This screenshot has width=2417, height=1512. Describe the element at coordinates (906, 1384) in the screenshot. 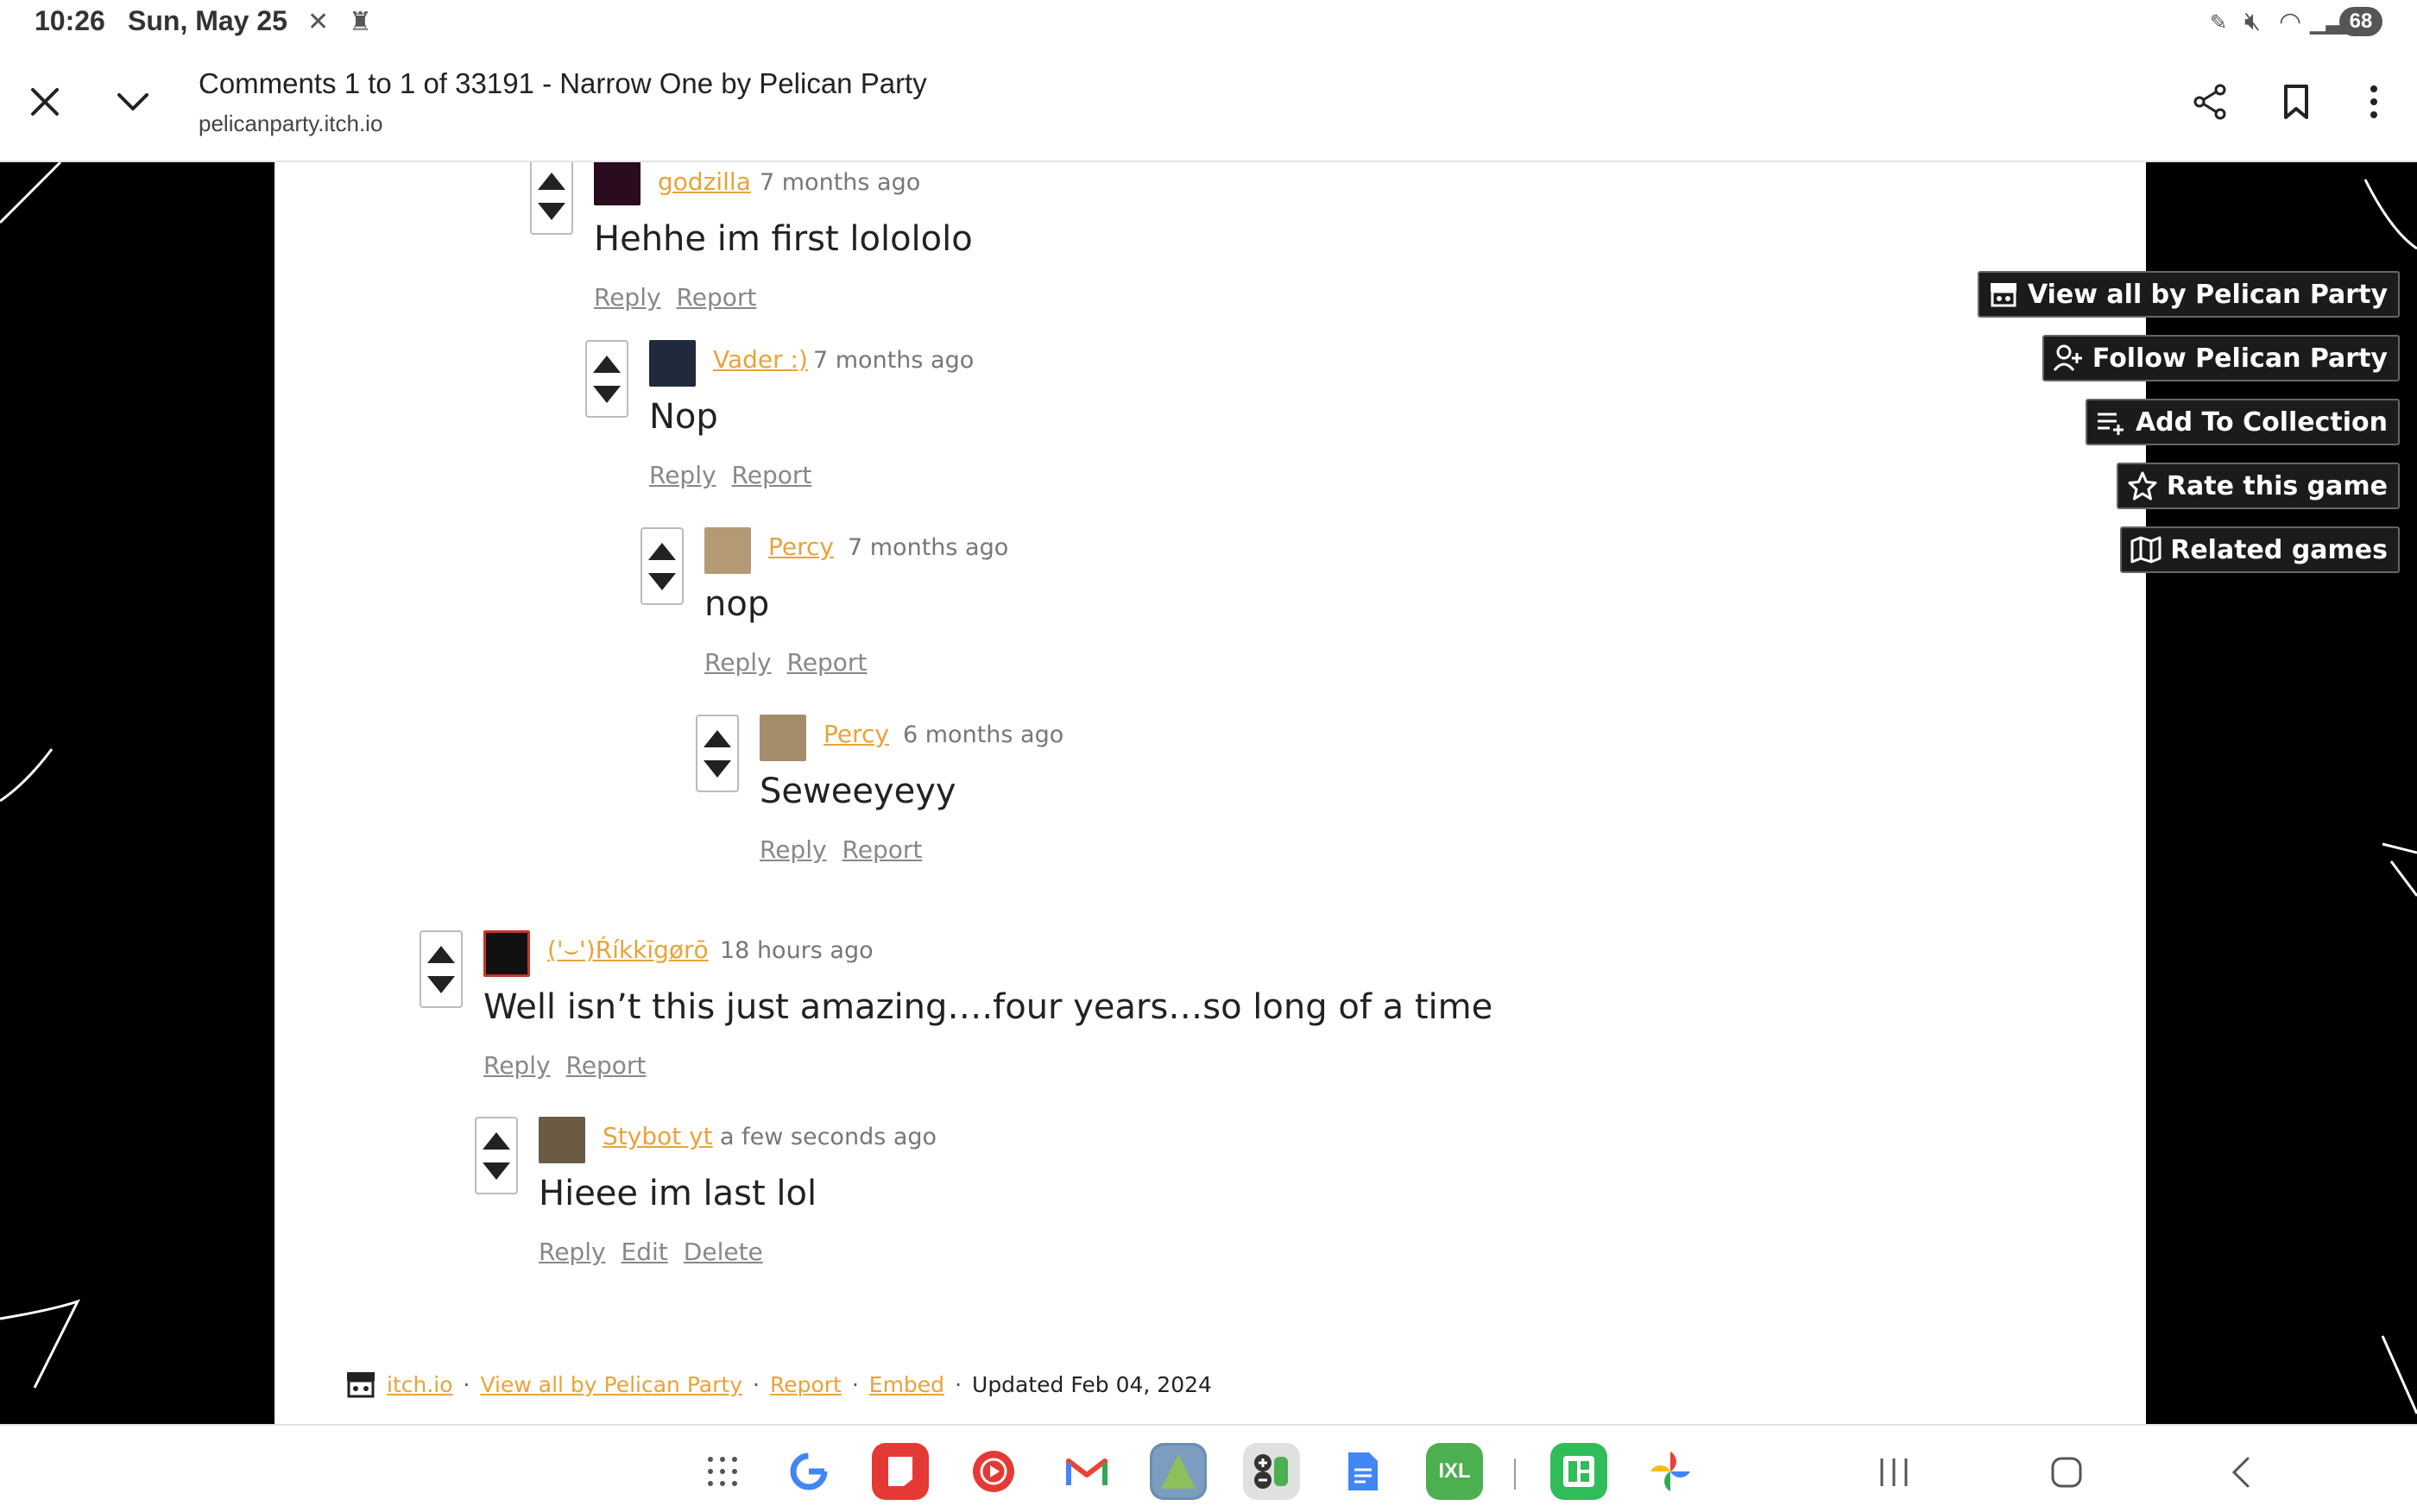

I see `embed-link: Embed` at that location.